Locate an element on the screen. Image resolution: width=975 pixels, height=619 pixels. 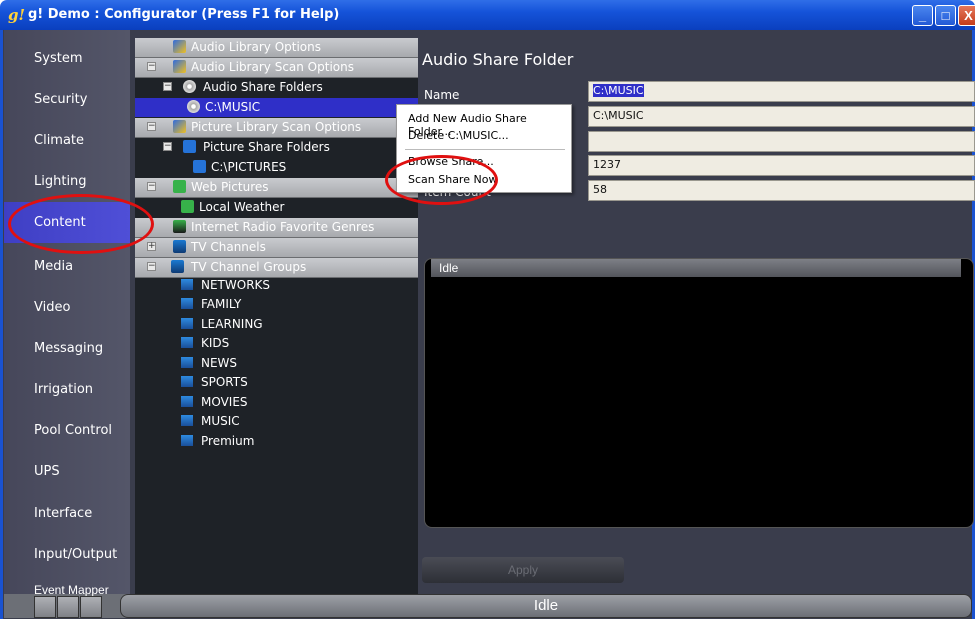
sidebar-item-label: Media is located at coordinates (54, 266).